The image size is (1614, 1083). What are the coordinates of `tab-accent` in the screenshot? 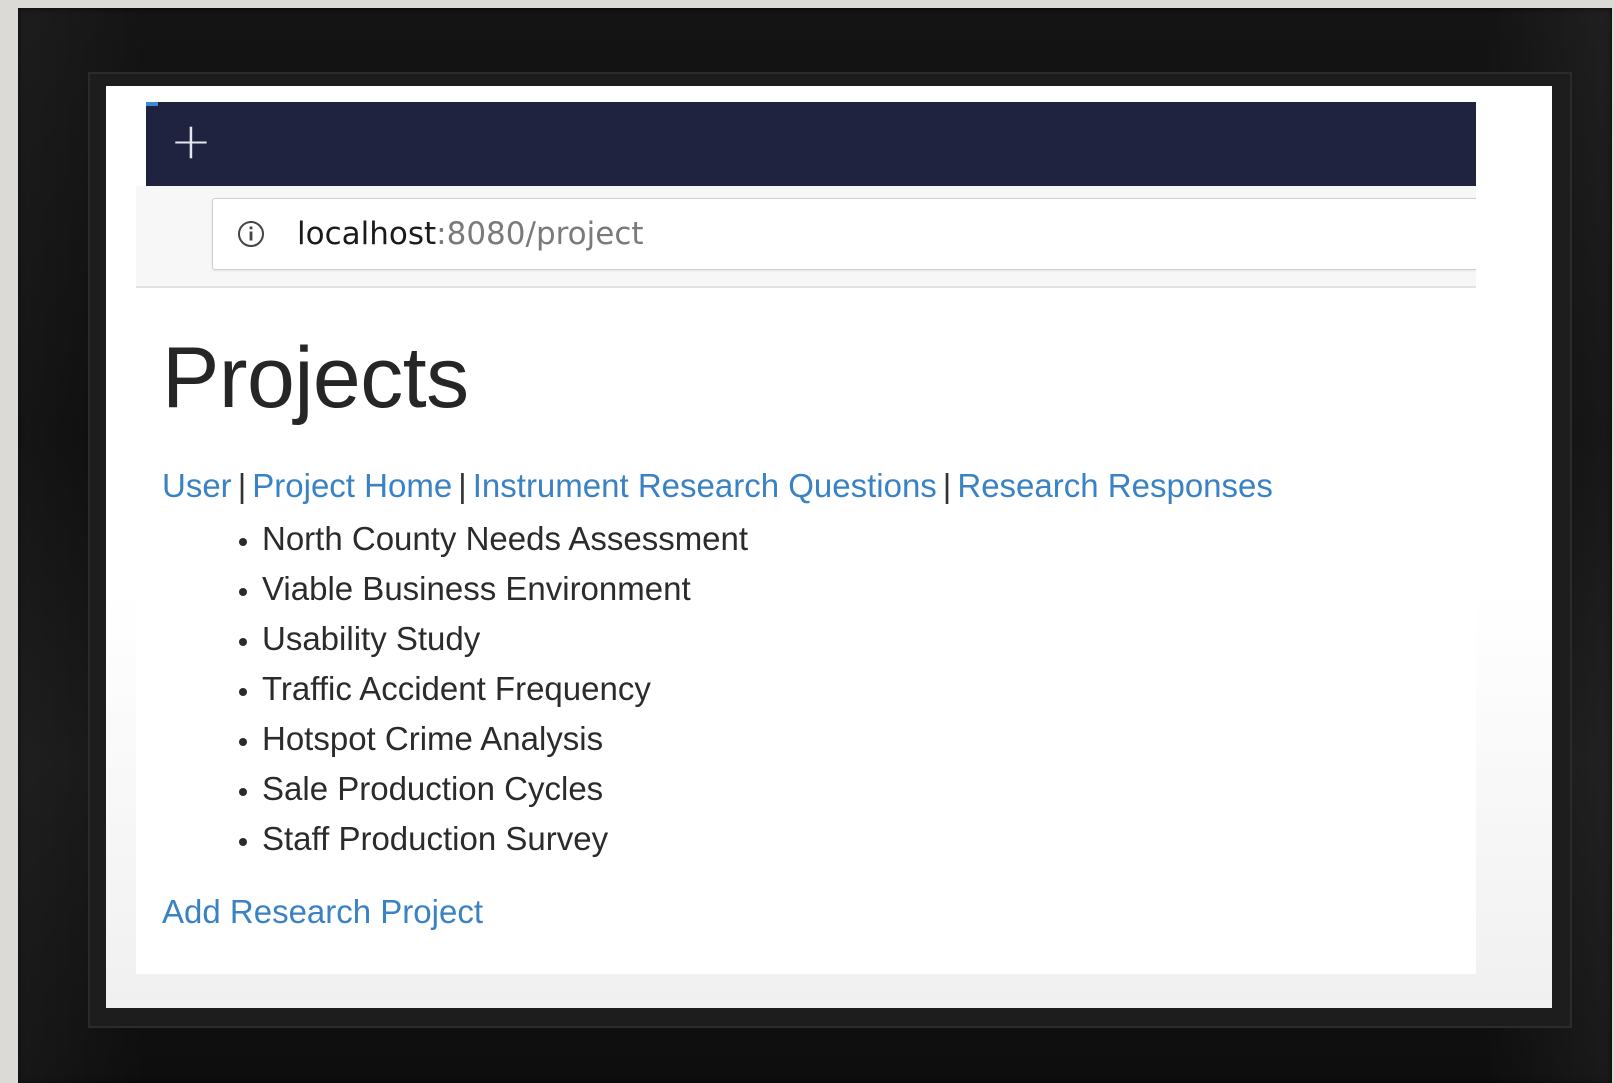 It's located at (152, 104).